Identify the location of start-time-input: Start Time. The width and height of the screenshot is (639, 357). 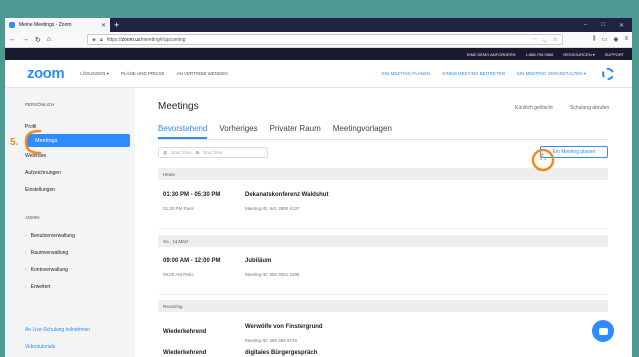
(181, 152).